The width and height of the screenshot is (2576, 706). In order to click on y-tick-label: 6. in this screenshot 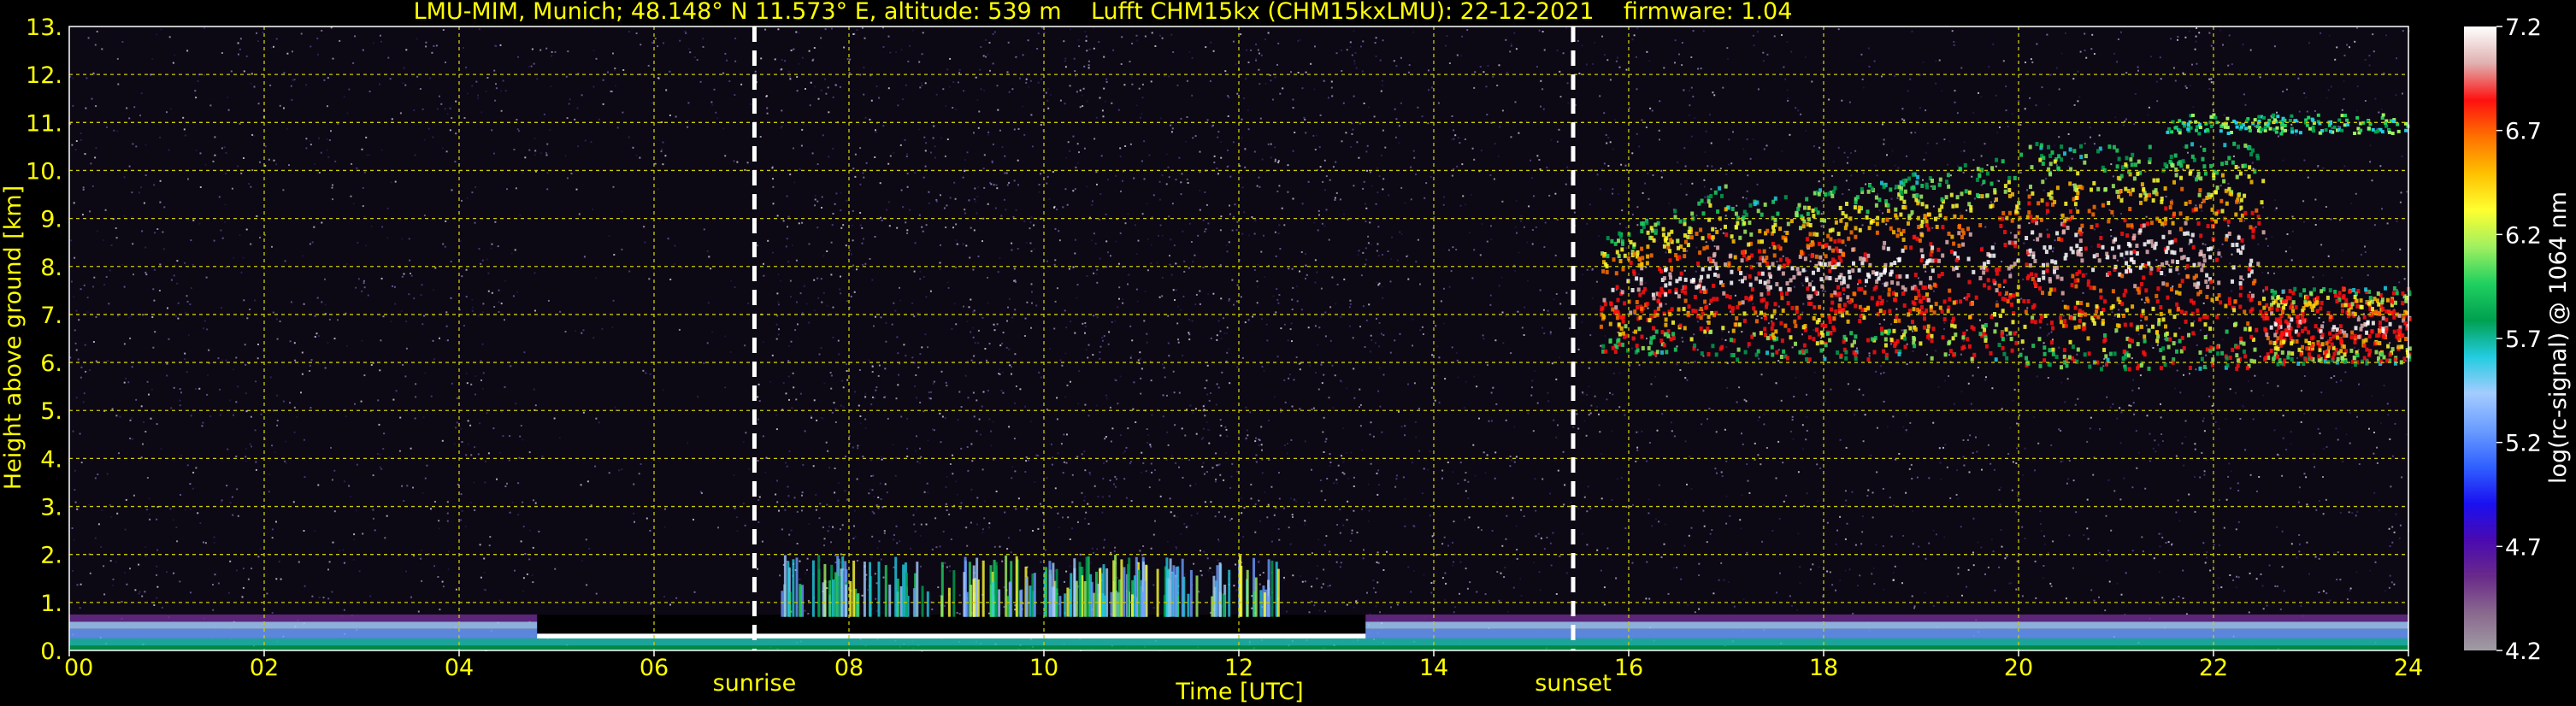, I will do `click(51, 363)`.